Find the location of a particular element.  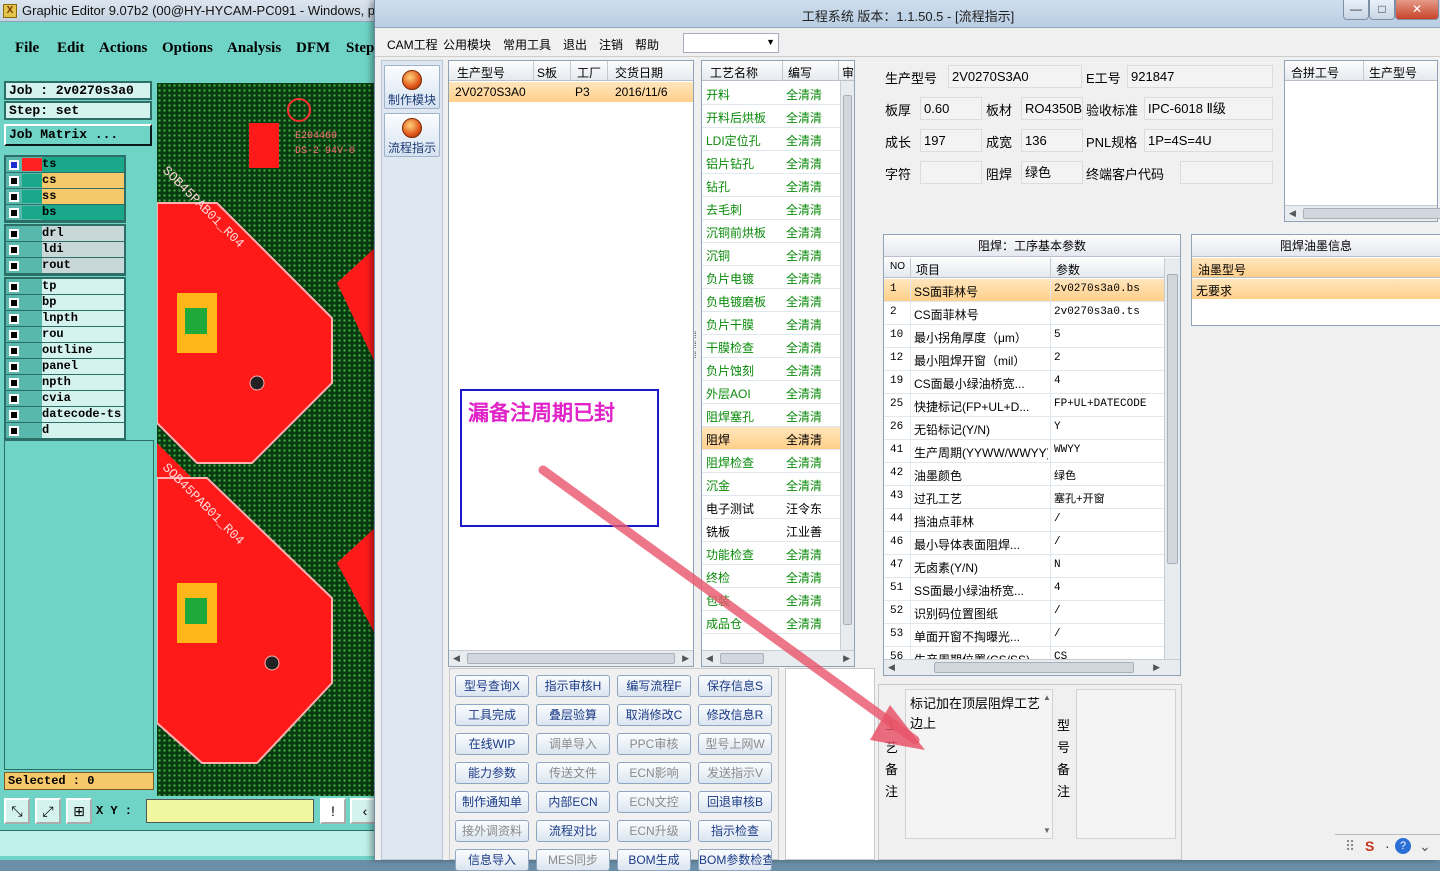

menu-tools: 常用工具 is located at coordinates (527, 44).